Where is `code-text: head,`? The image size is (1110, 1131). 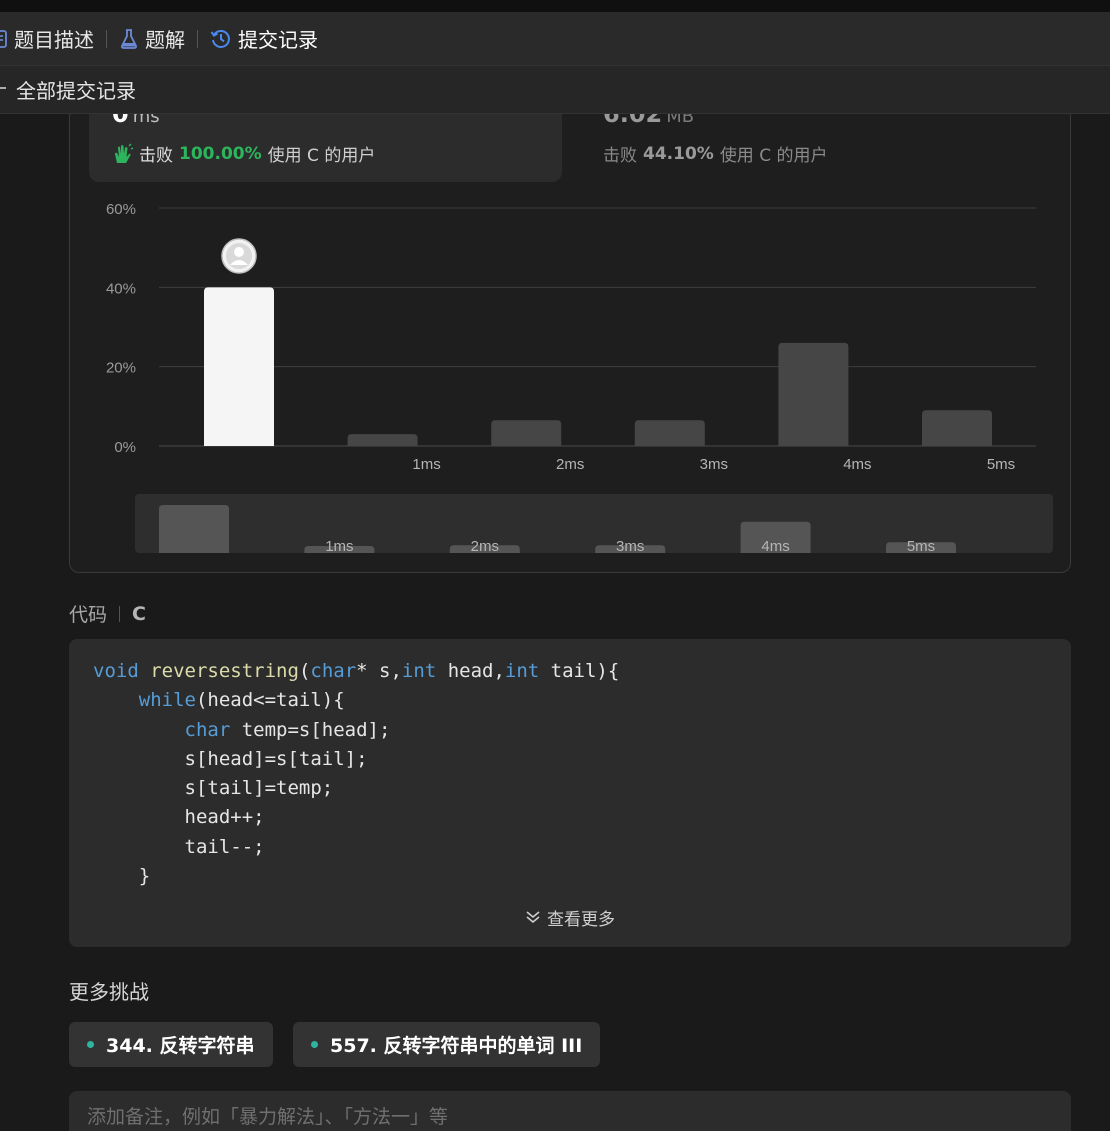 code-text: head, is located at coordinates (470, 671).